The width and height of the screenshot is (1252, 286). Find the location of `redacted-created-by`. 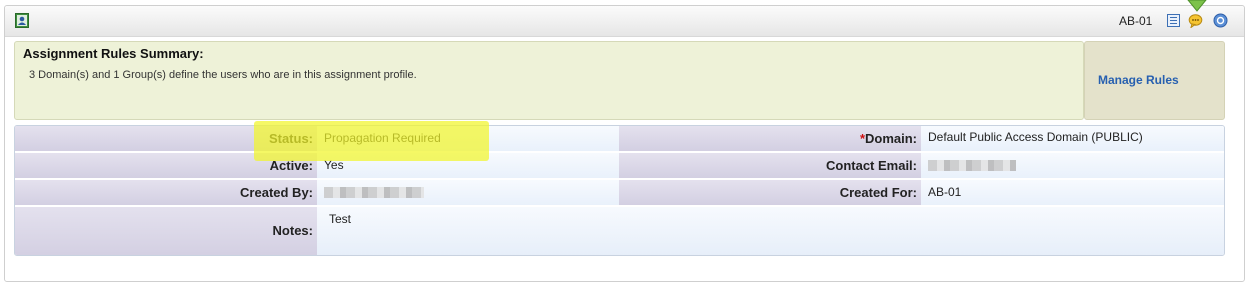

redacted-created-by is located at coordinates (374, 193).